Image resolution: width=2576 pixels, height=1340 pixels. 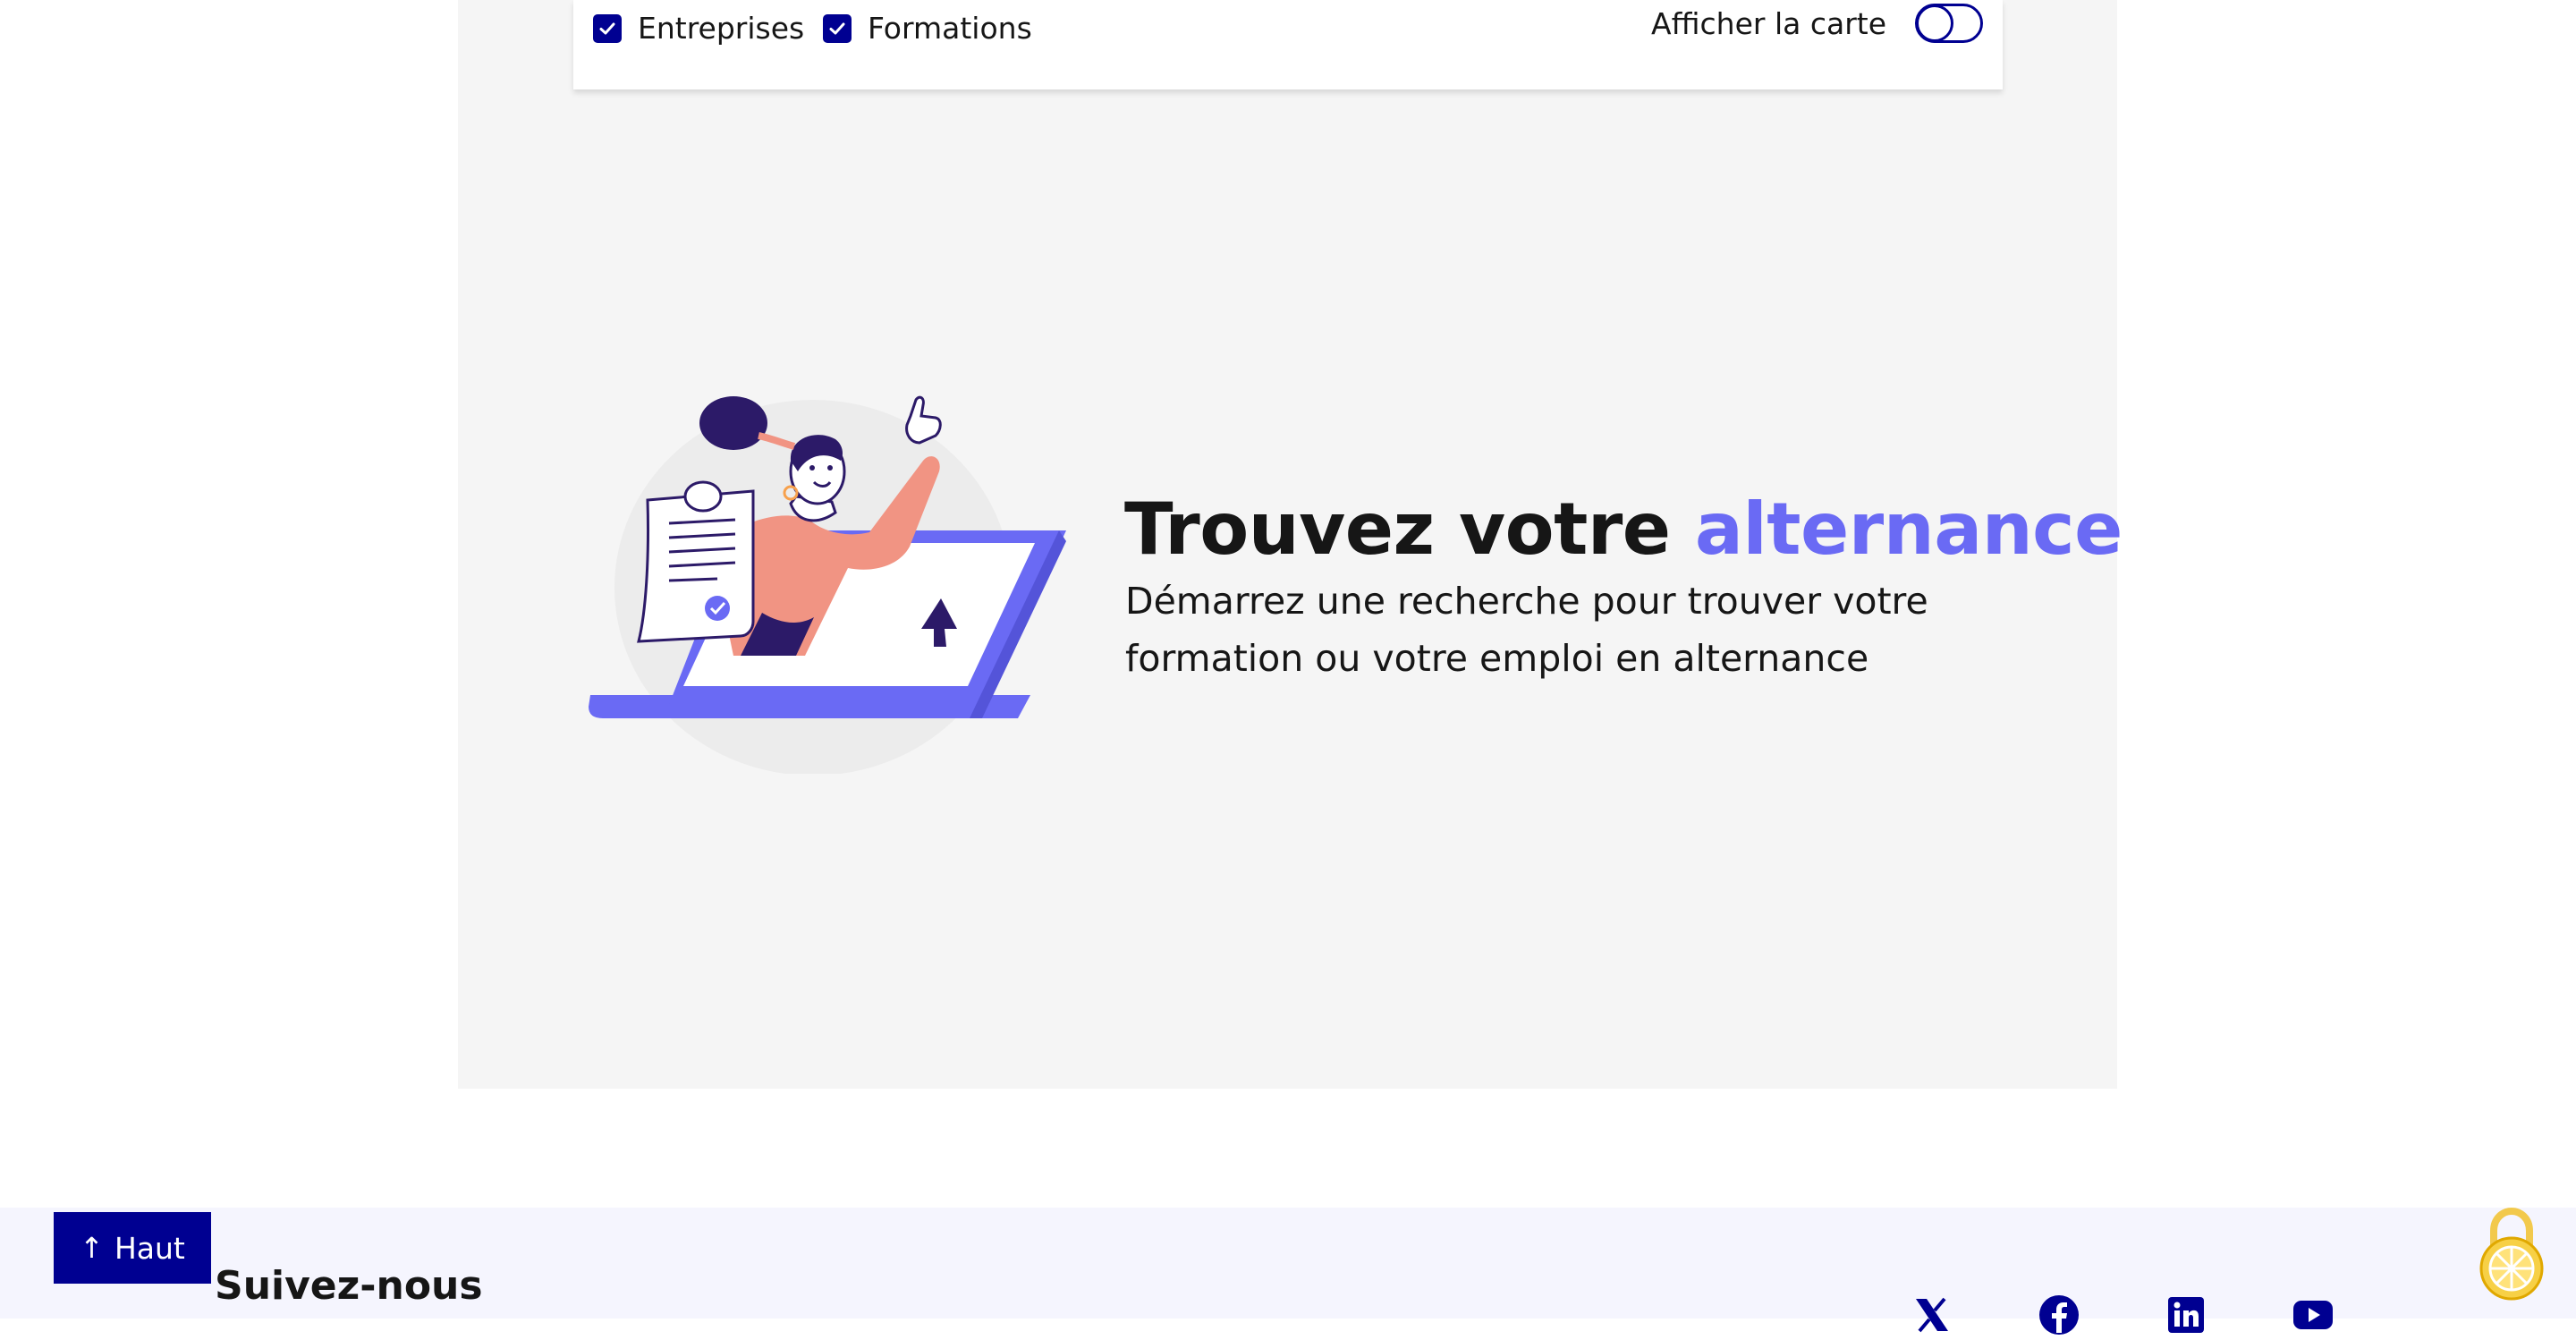 I want to click on hero-title-accent: alternance, so click(x=1908, y=529).